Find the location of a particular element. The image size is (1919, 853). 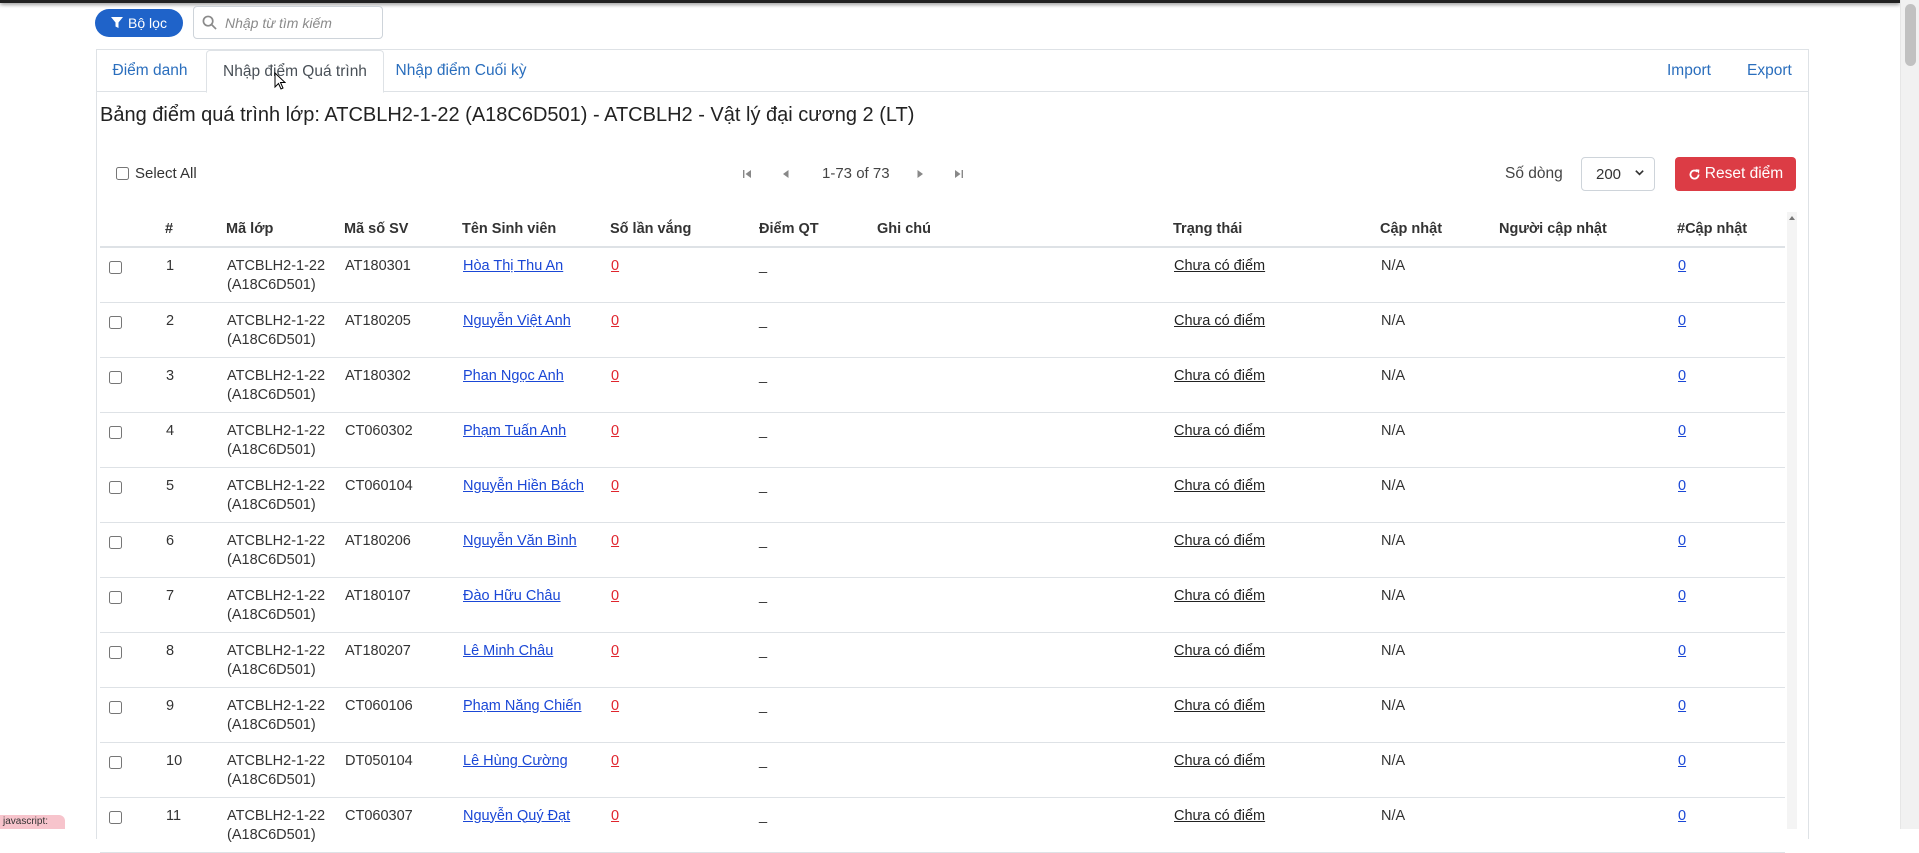

select-all: Select All is located at coordinates (156, 173).